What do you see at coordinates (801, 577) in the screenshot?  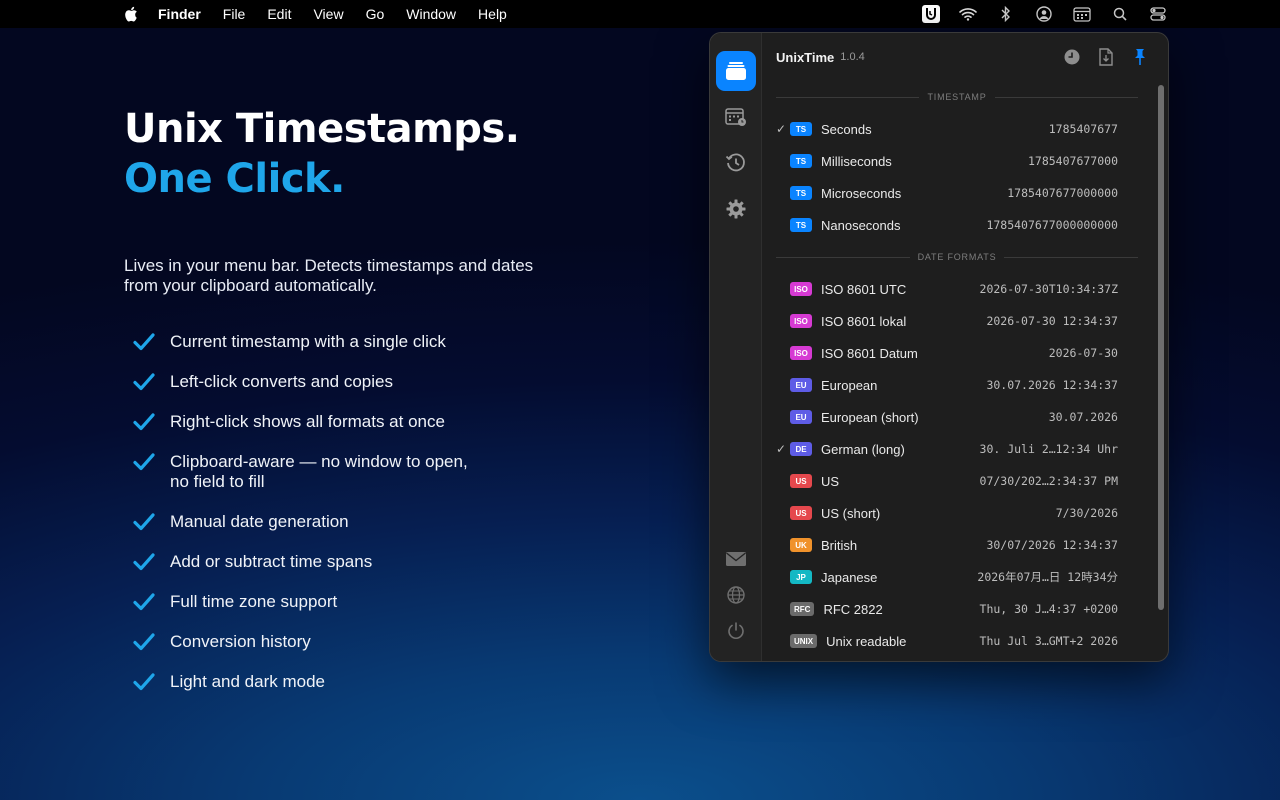 I see `format-badge: JP` at bounding box center [801, 577].